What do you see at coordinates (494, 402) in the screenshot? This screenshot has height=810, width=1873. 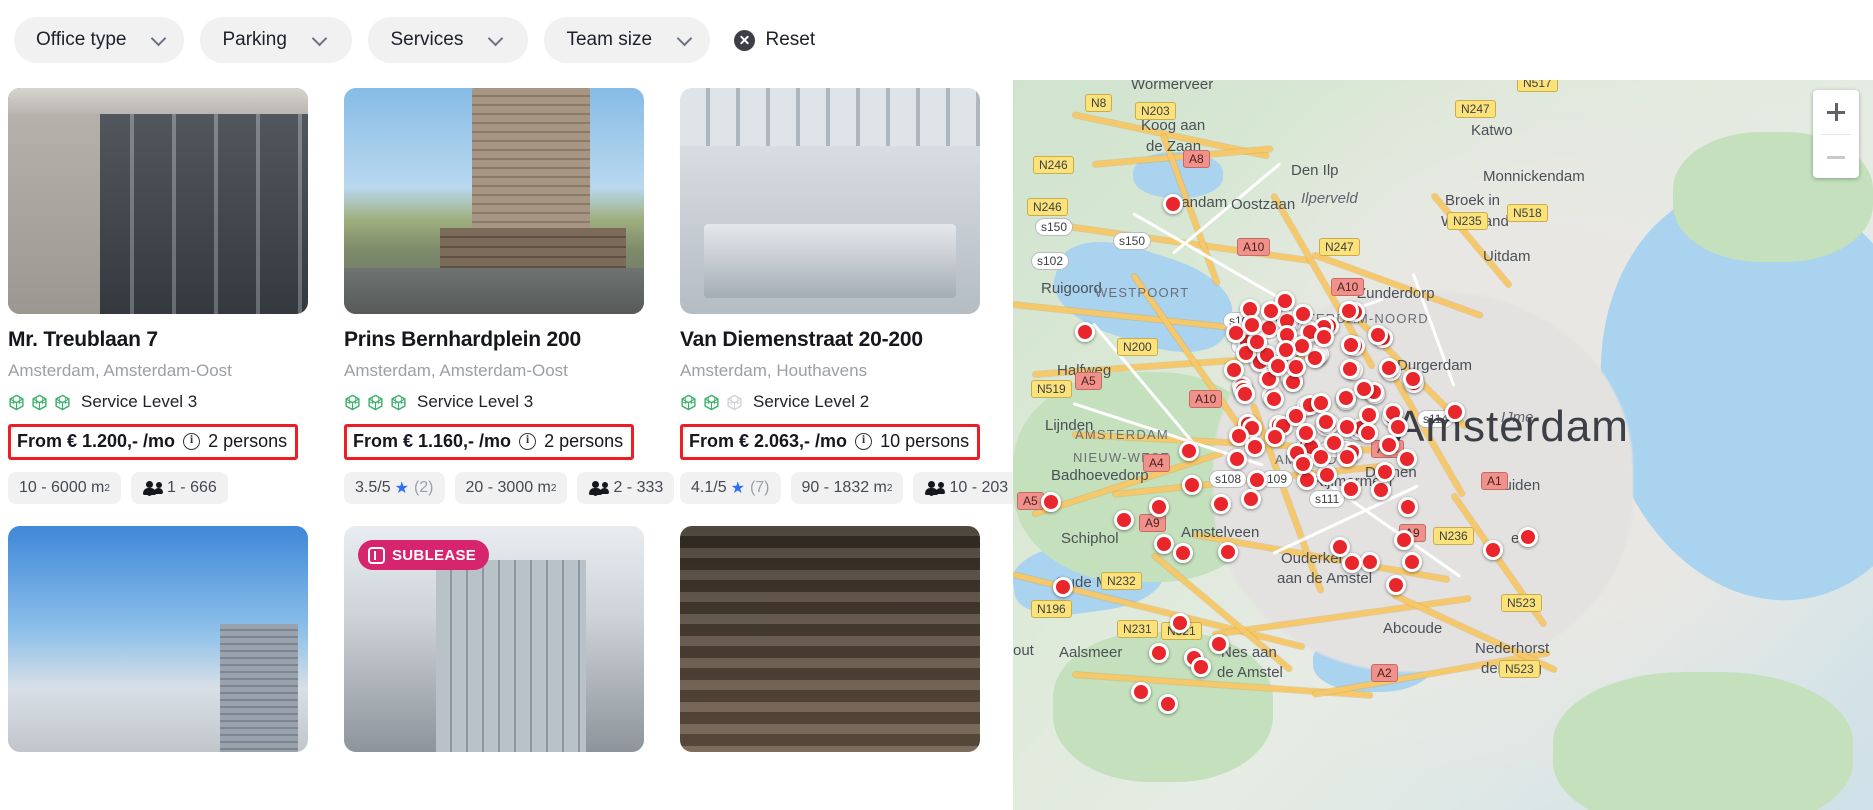 I see `service-level-row: Service Level 3` at bounding box center [494, 402].